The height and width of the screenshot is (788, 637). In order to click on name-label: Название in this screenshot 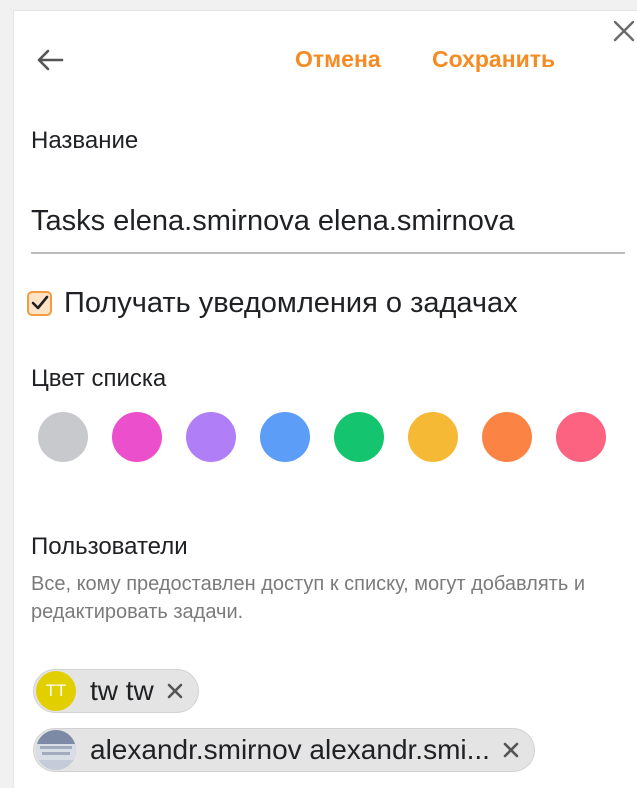, I will do `click(85, 140)`.